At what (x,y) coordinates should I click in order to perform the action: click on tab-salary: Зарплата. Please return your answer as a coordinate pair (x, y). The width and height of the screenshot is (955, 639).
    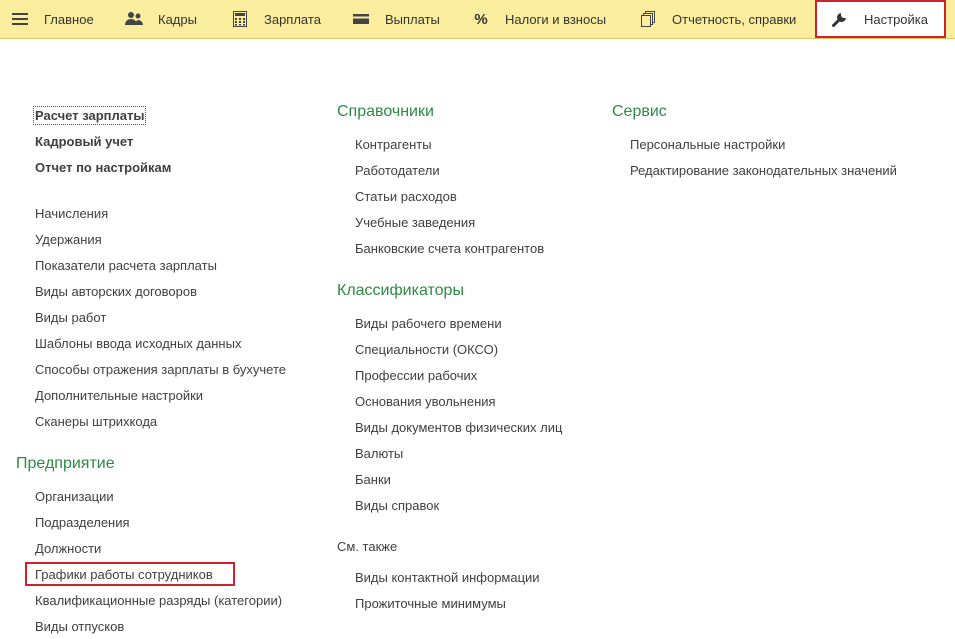
    Looking at the image, I should click on (276, 19).